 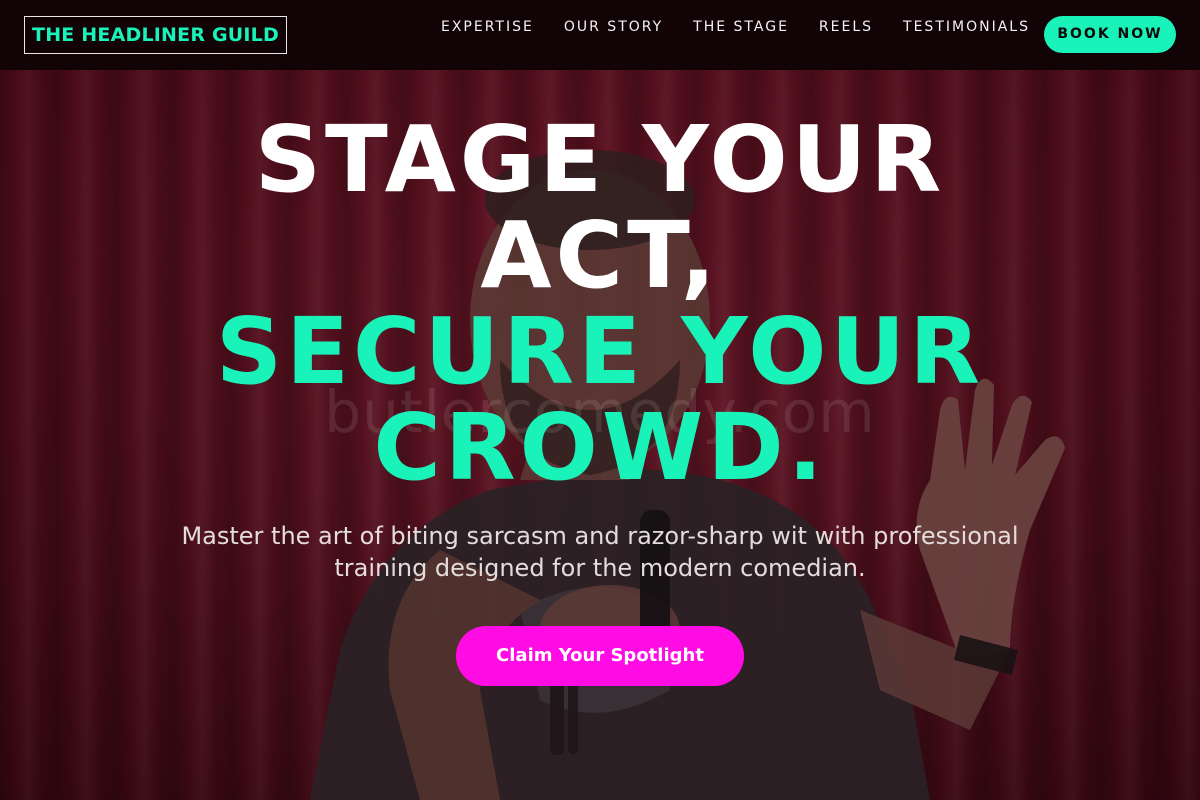 I want to click on nav-link-our-story: OUR STORY, so click(x=613, y=27).